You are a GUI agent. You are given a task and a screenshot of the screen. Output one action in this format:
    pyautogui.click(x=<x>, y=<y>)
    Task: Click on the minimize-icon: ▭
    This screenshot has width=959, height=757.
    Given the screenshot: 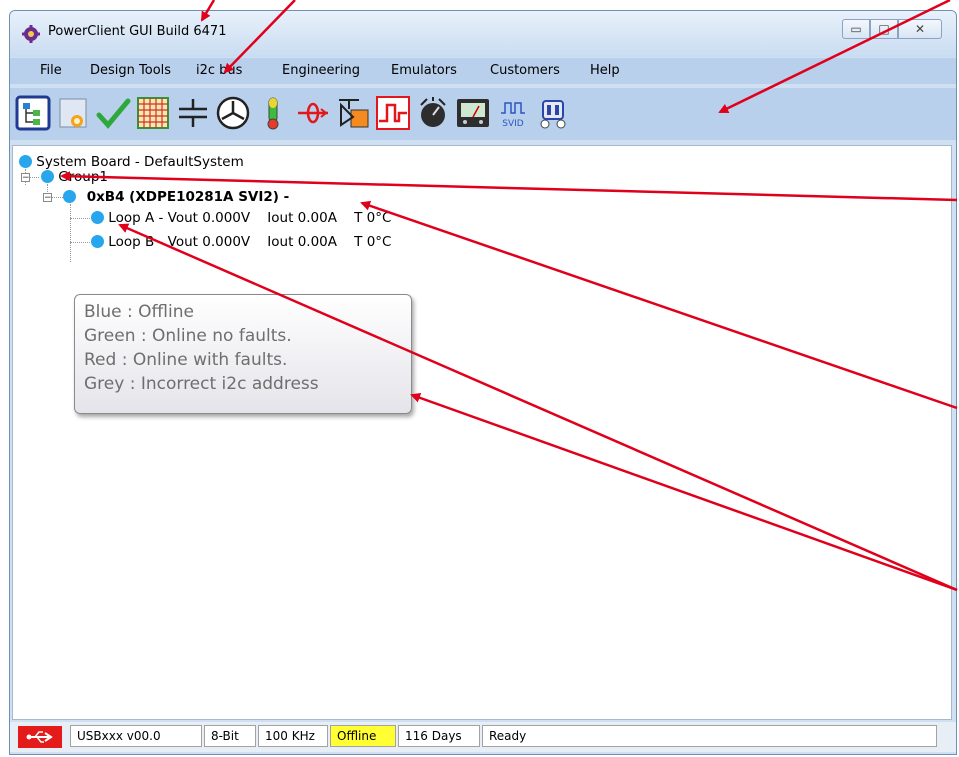 What is the action you would take?
    pyautogui.click(x=856, y=29)
    